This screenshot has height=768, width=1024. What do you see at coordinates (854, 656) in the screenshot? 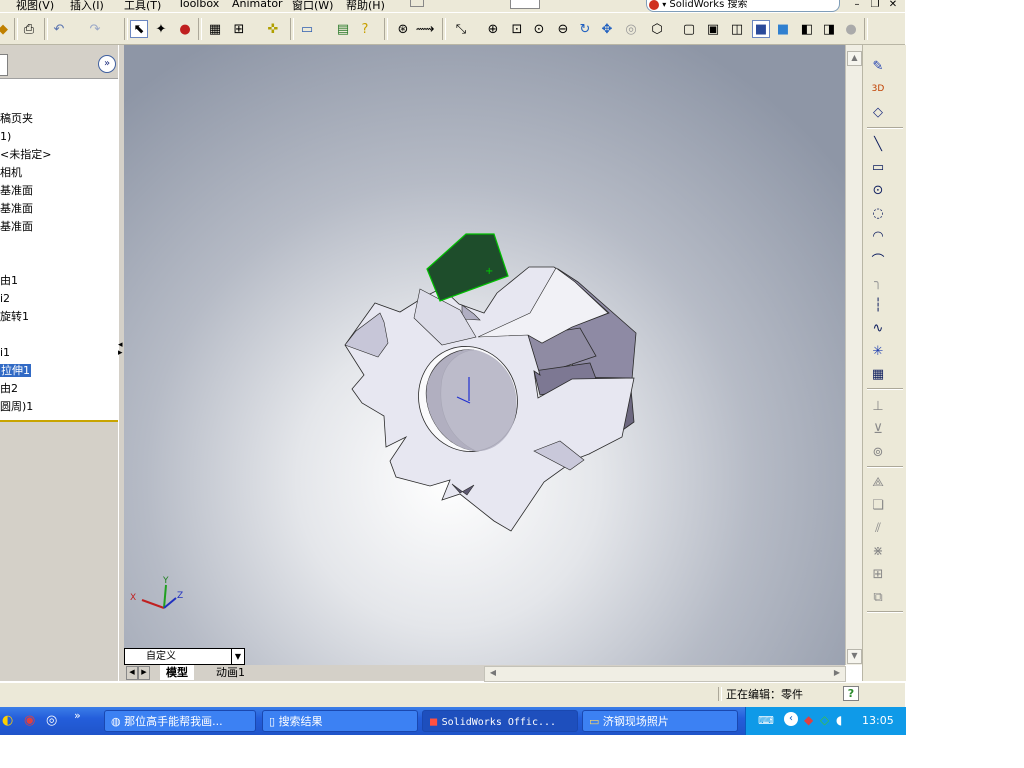
I see `scroll-down-icon: ▼` at bounding box center [854, 656].